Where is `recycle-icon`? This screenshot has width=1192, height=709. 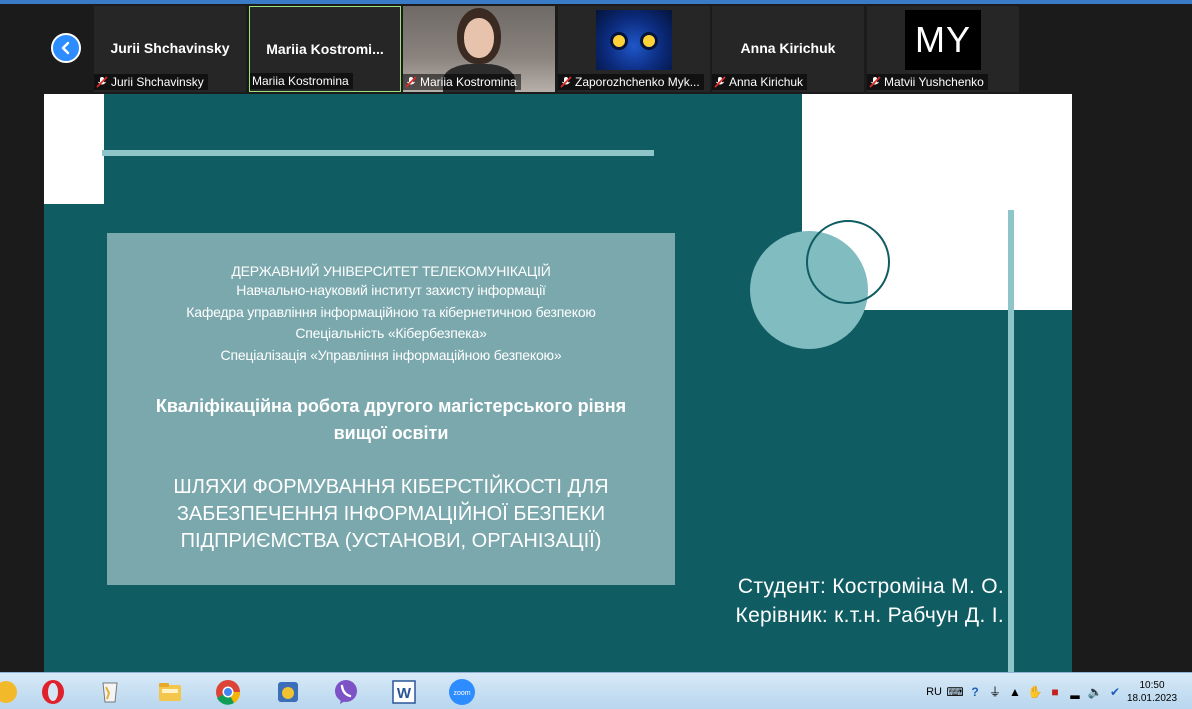 recycle-icon is located at coordinates (110, 692).